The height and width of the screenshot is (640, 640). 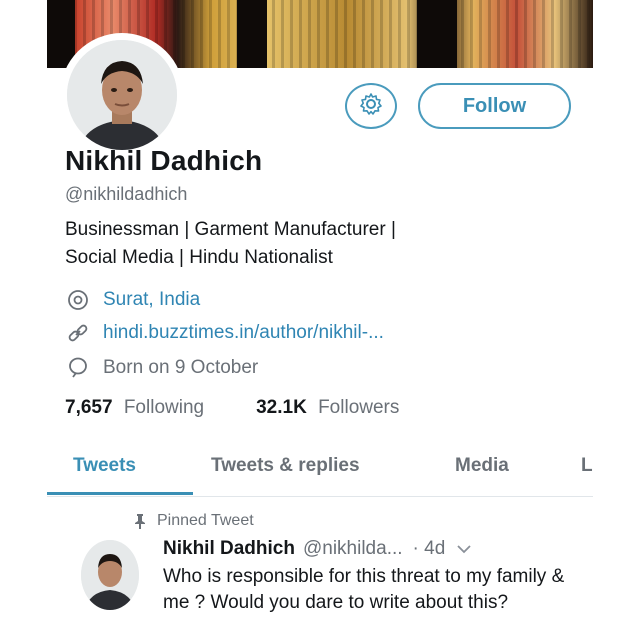 I want to click on tweet-header: Nikhil Dadhich @nikhilda... · 4d, so click(x=317, y=549).